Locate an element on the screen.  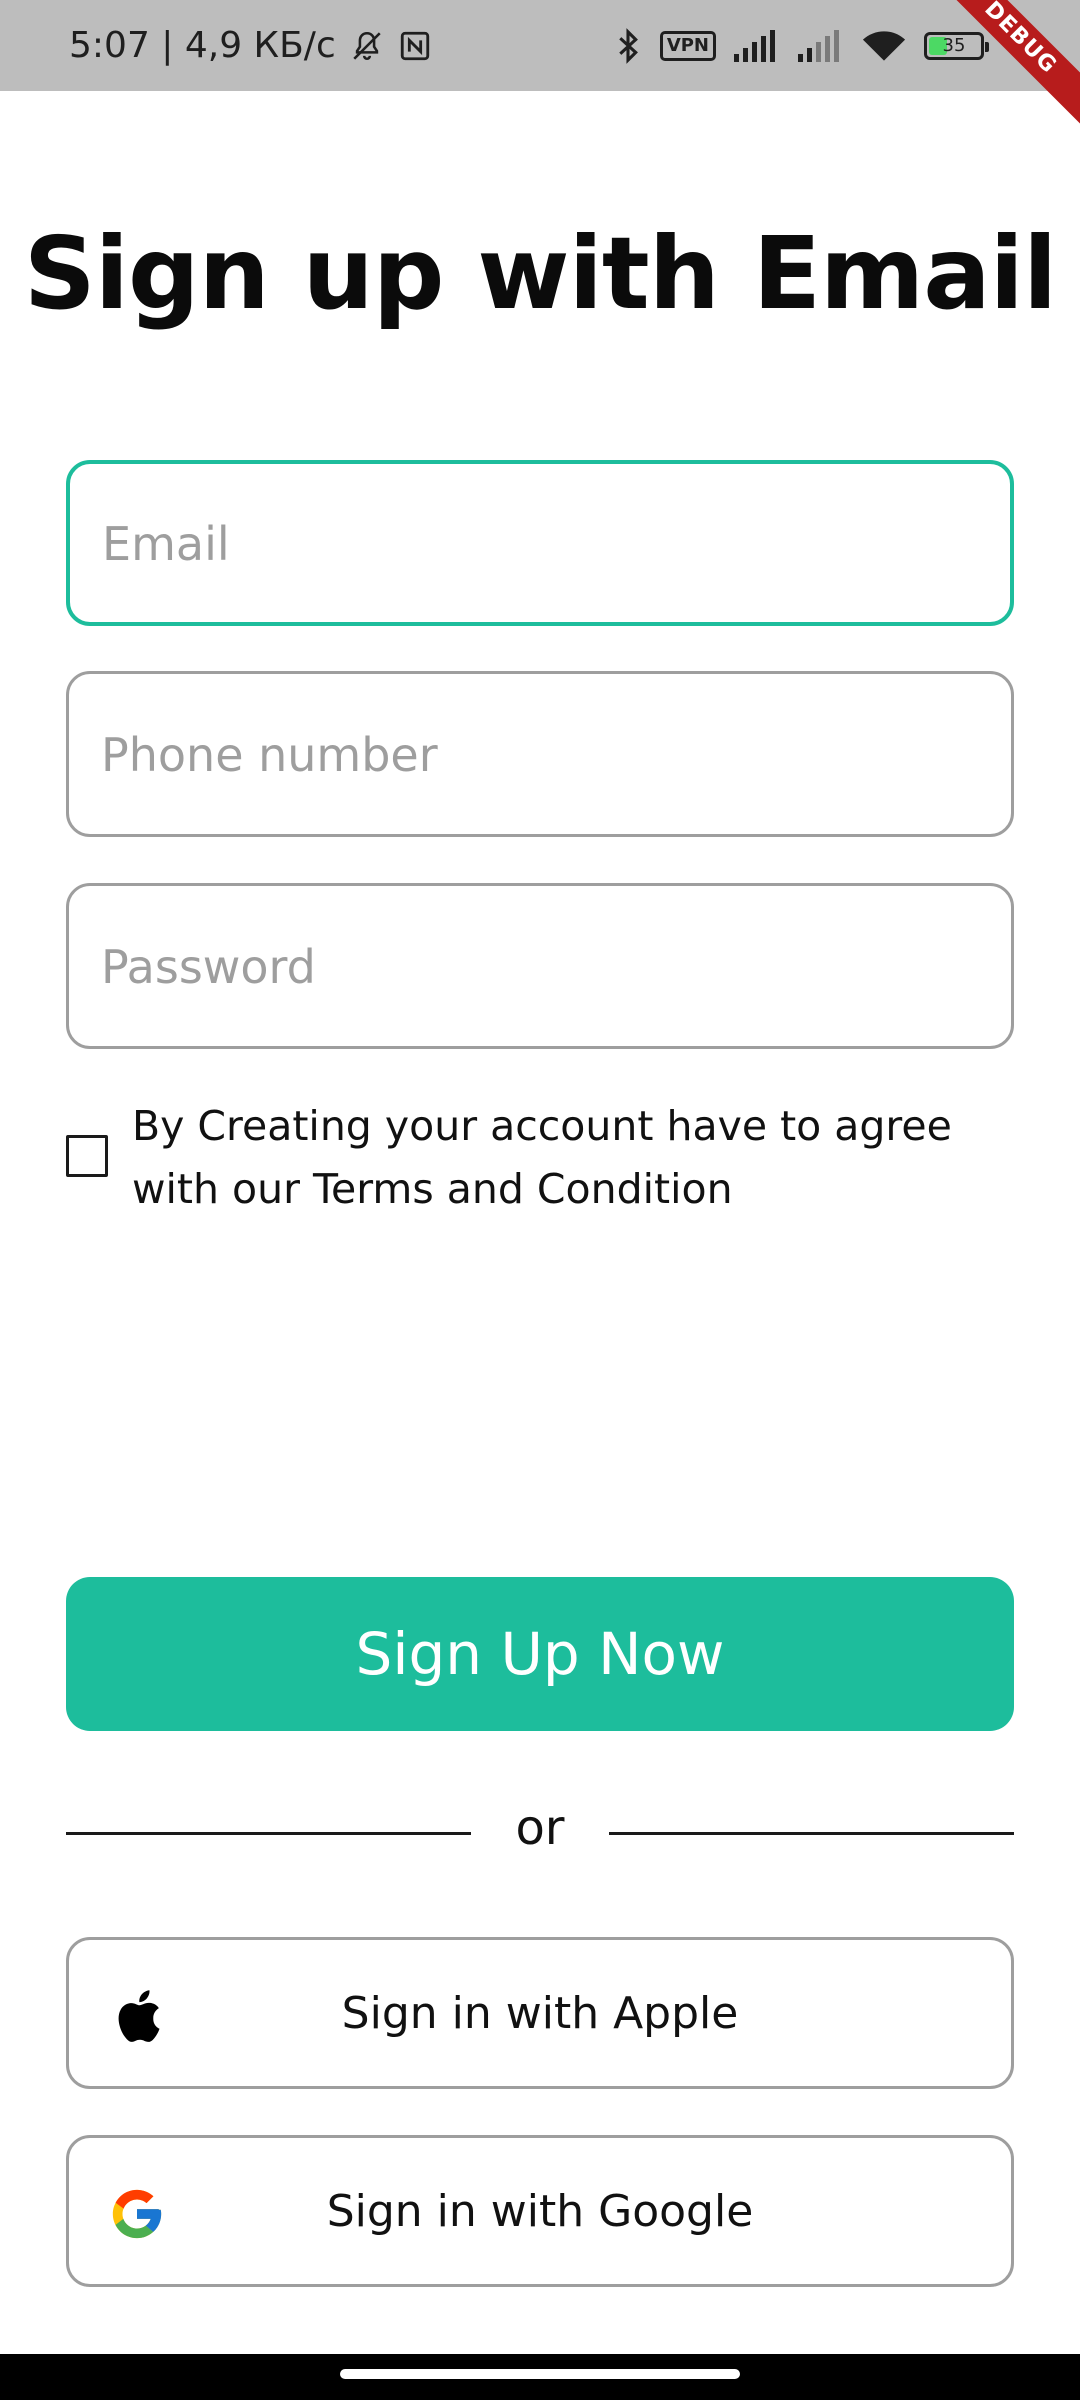
bell-off-icon is located at coordinates (367, 46).